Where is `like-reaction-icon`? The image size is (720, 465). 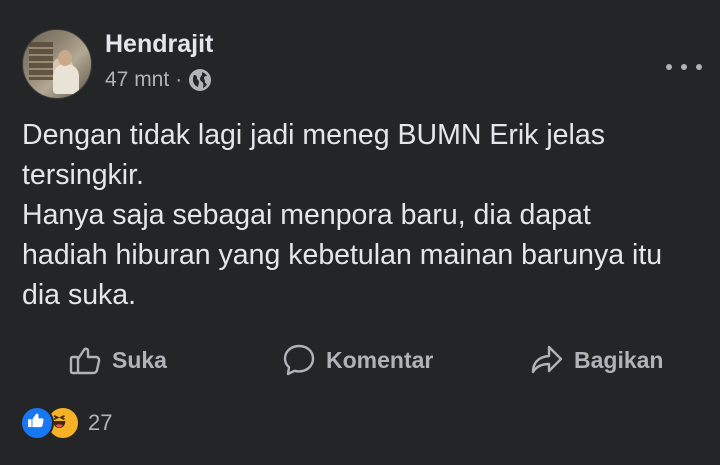 like-reaction-icon is located at coordinates (37, 423).